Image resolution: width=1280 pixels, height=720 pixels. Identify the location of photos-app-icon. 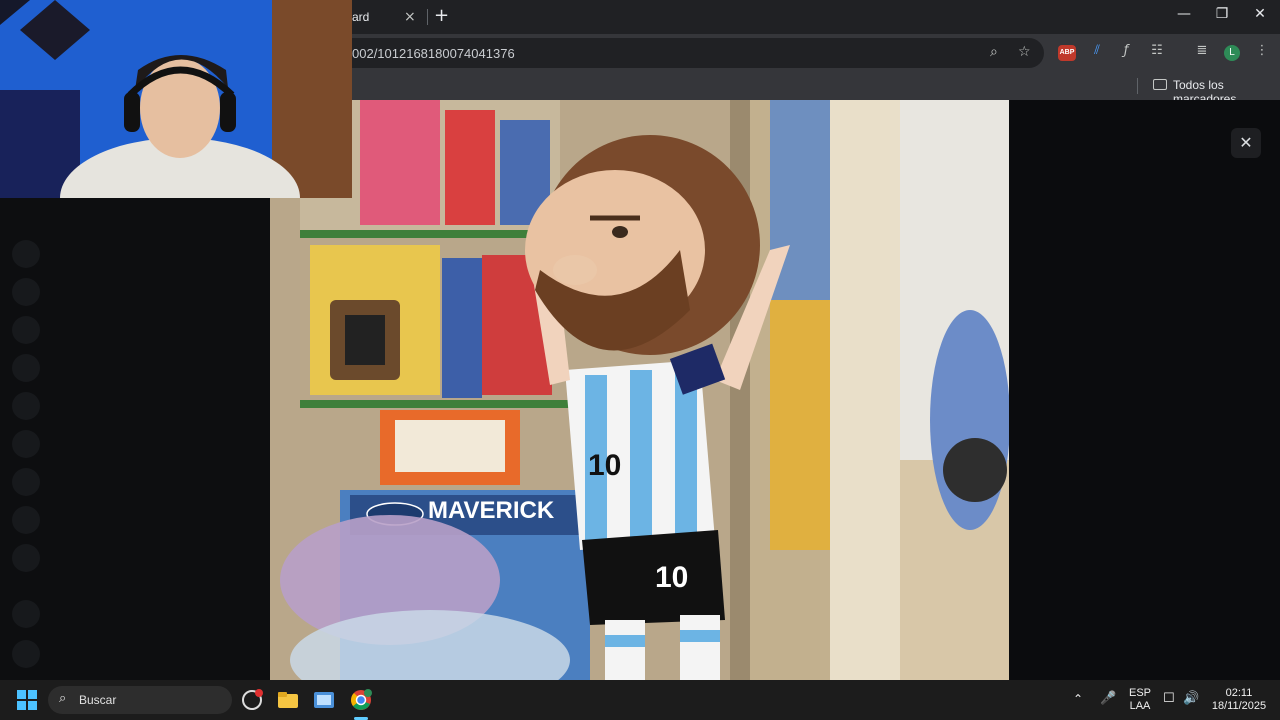
(324, 700).